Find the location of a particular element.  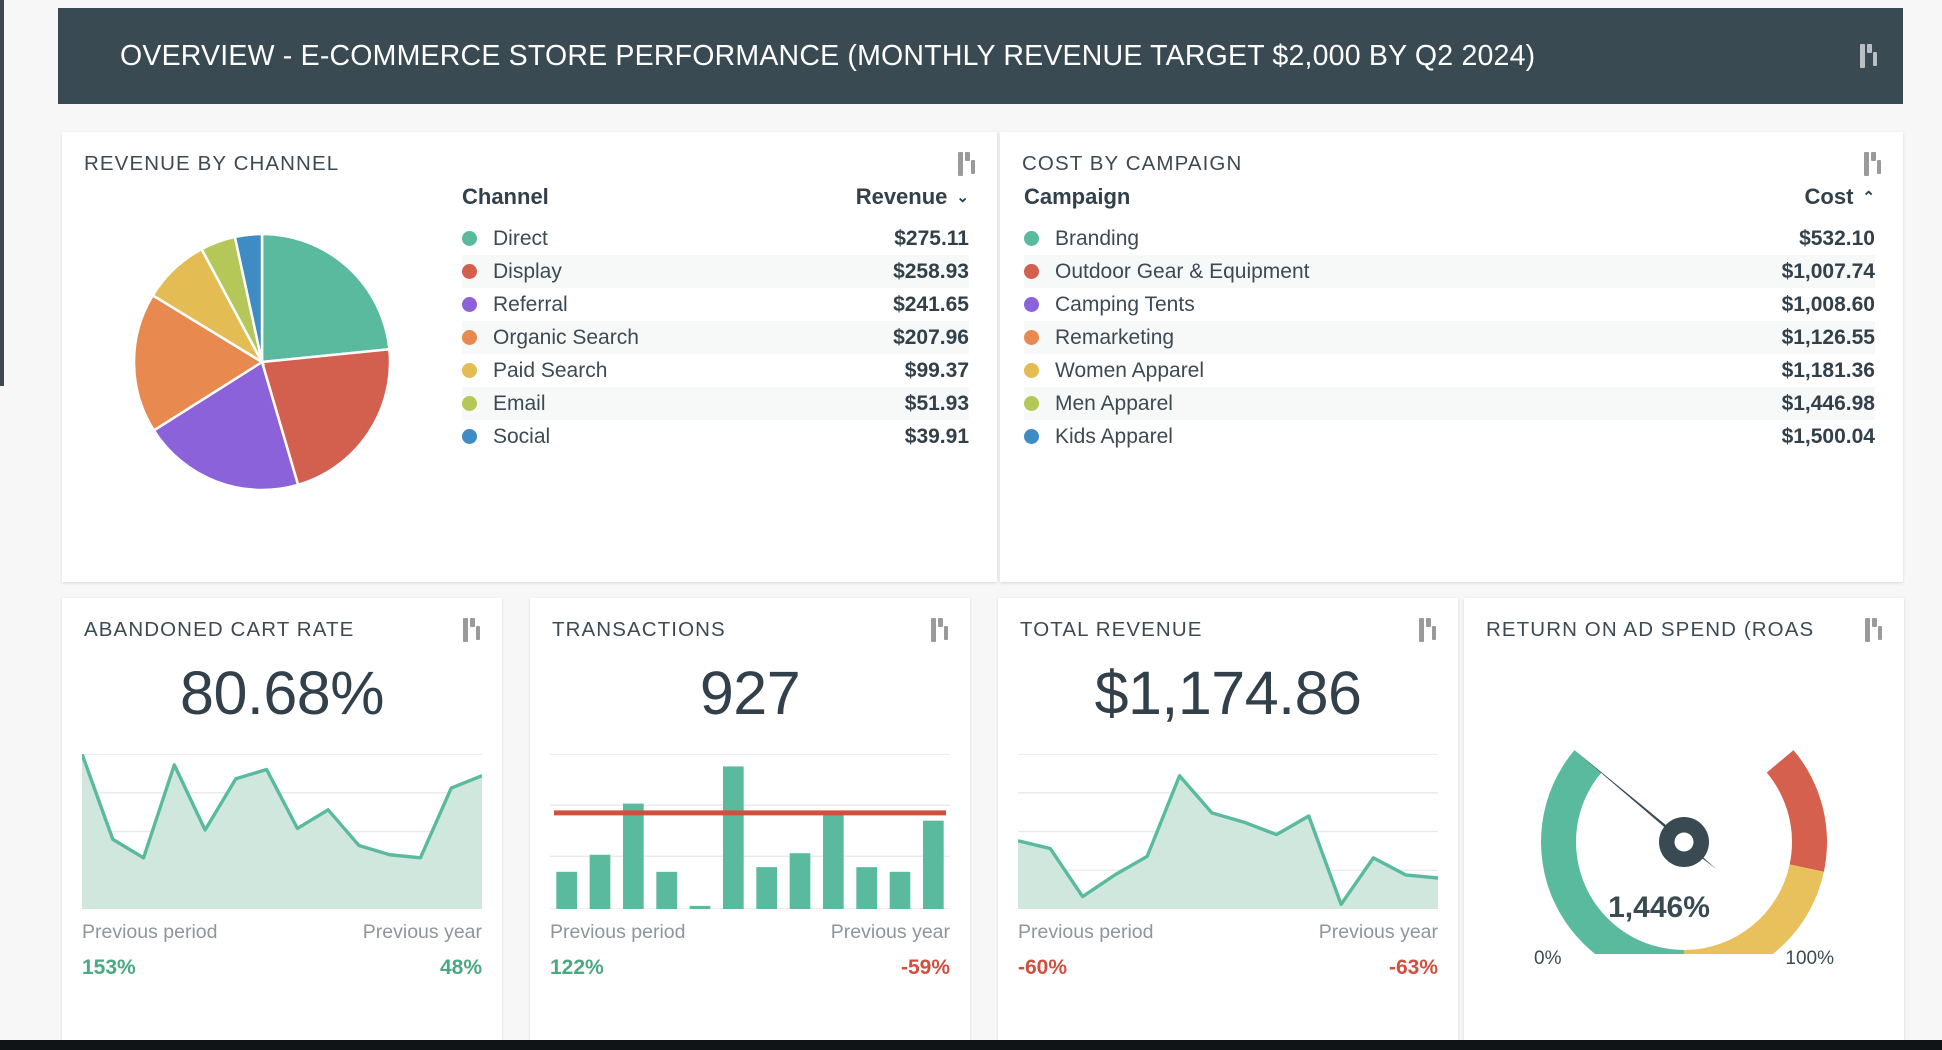

row-value: $241.65 is located at coordinates (931, 304).